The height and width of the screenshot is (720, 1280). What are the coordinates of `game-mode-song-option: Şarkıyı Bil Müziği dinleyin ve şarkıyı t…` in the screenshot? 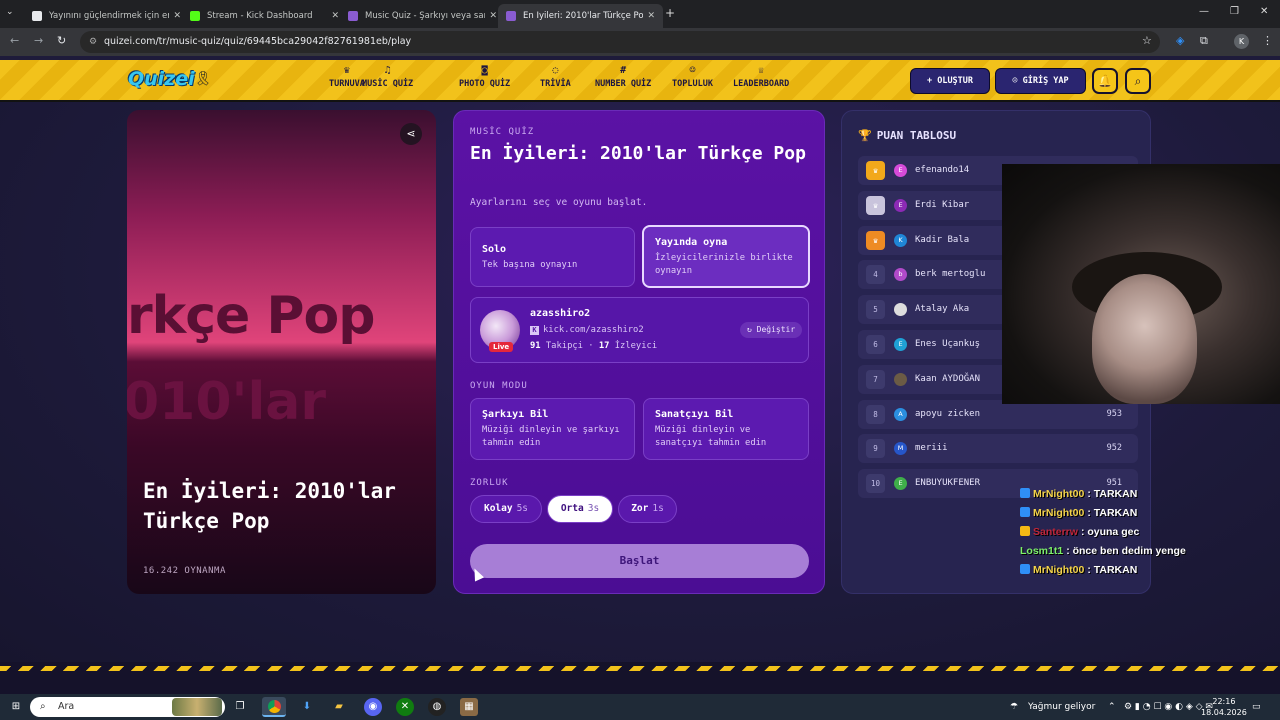 It's located at (552, 429).